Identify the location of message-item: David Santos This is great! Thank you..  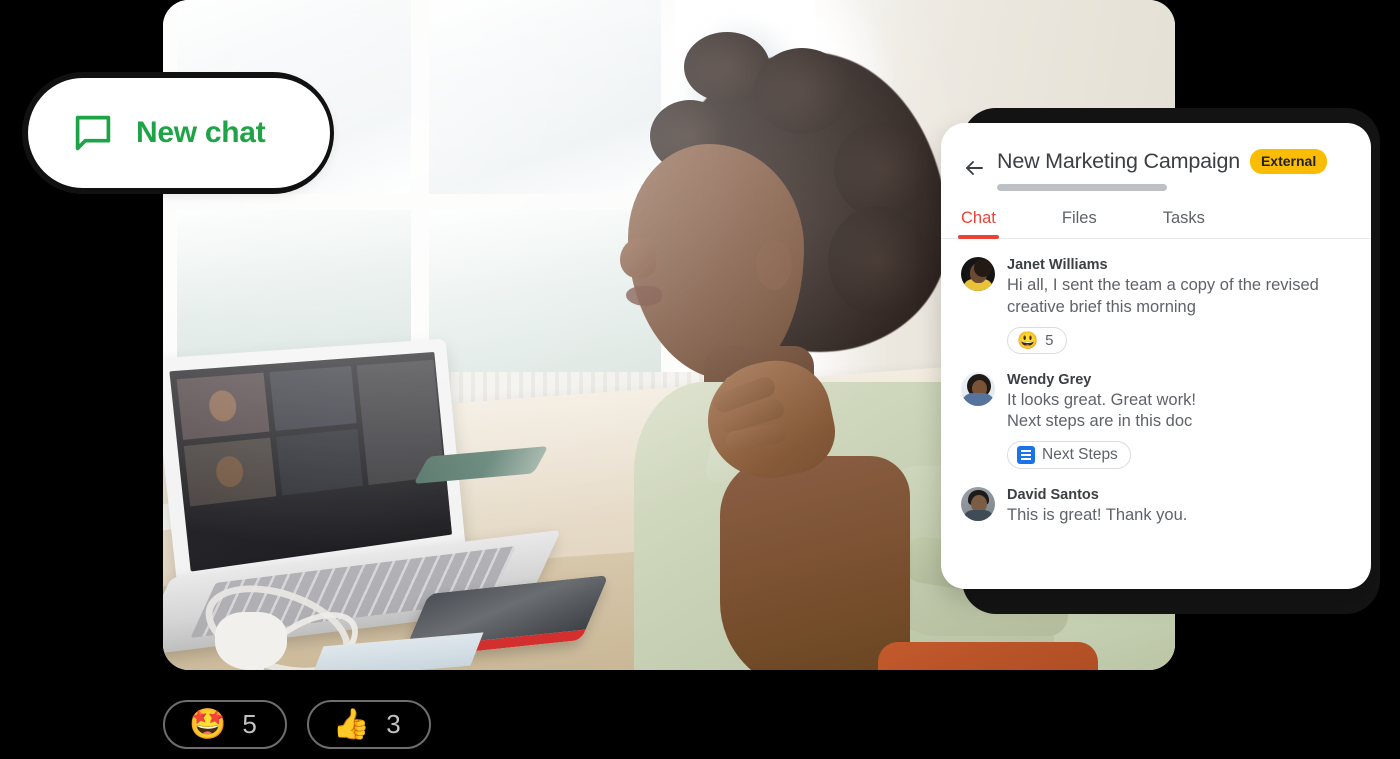
(1156, 507).